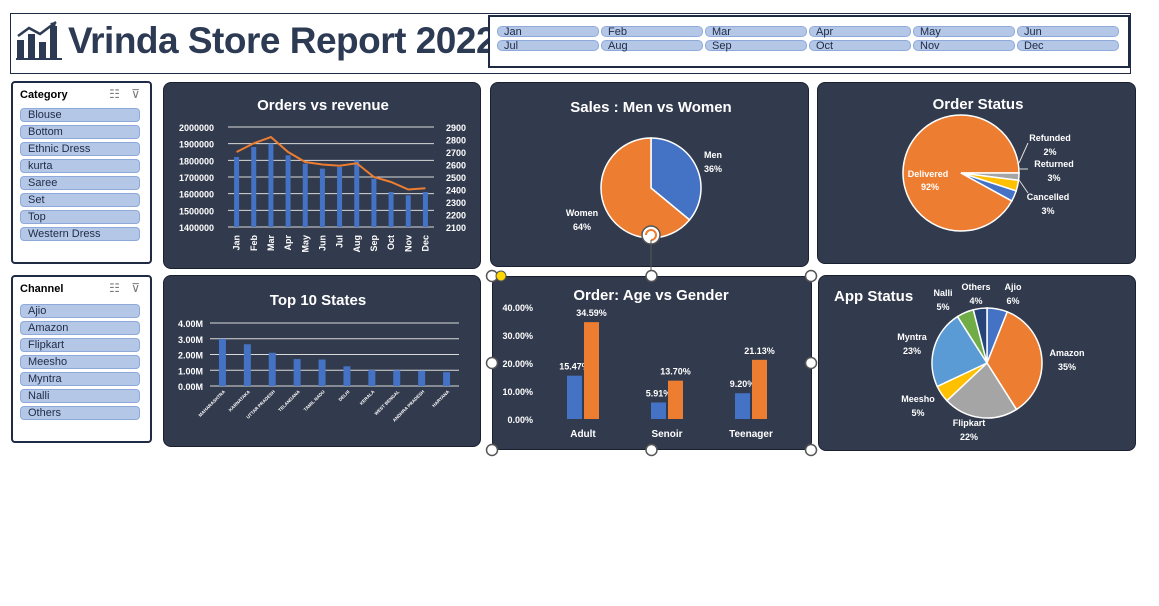 The height and width of the screenshot is (606, 1159). What do you see at coordinates (582, 213) in the screenshot?
I see `data-label: Women` at bounding box center [582, 213].